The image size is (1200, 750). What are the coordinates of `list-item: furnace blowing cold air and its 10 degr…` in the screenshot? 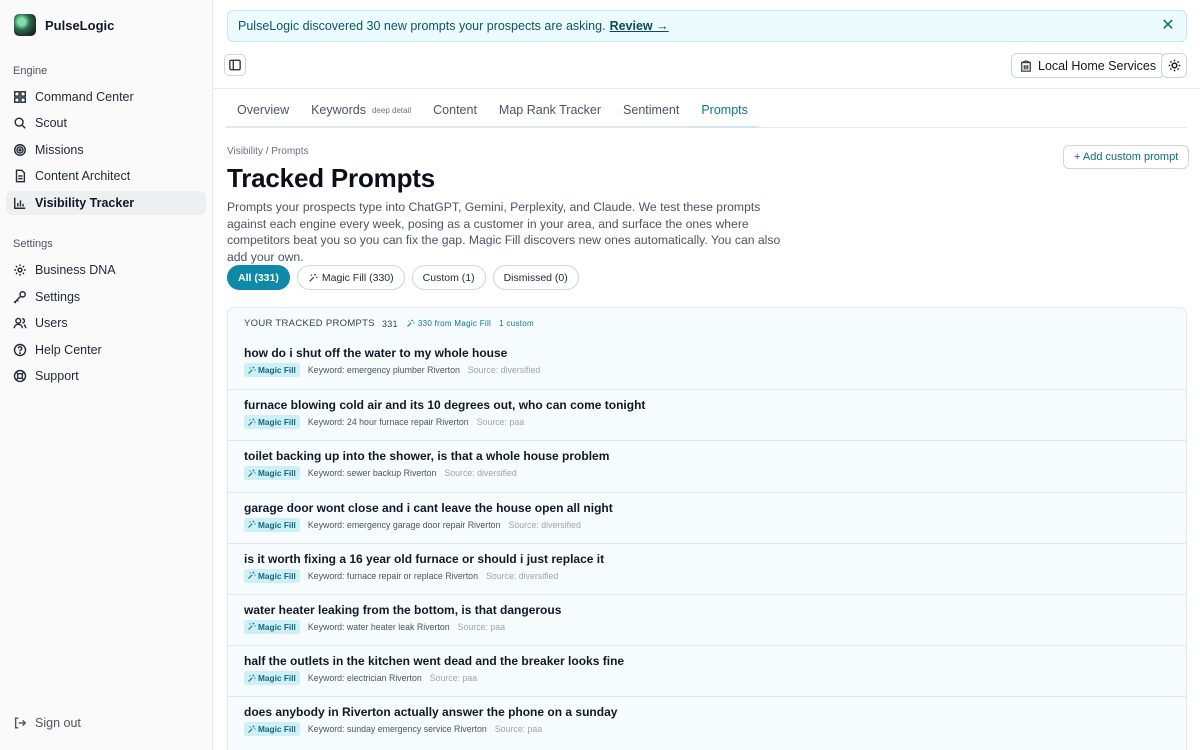 It's located at (707, 414).